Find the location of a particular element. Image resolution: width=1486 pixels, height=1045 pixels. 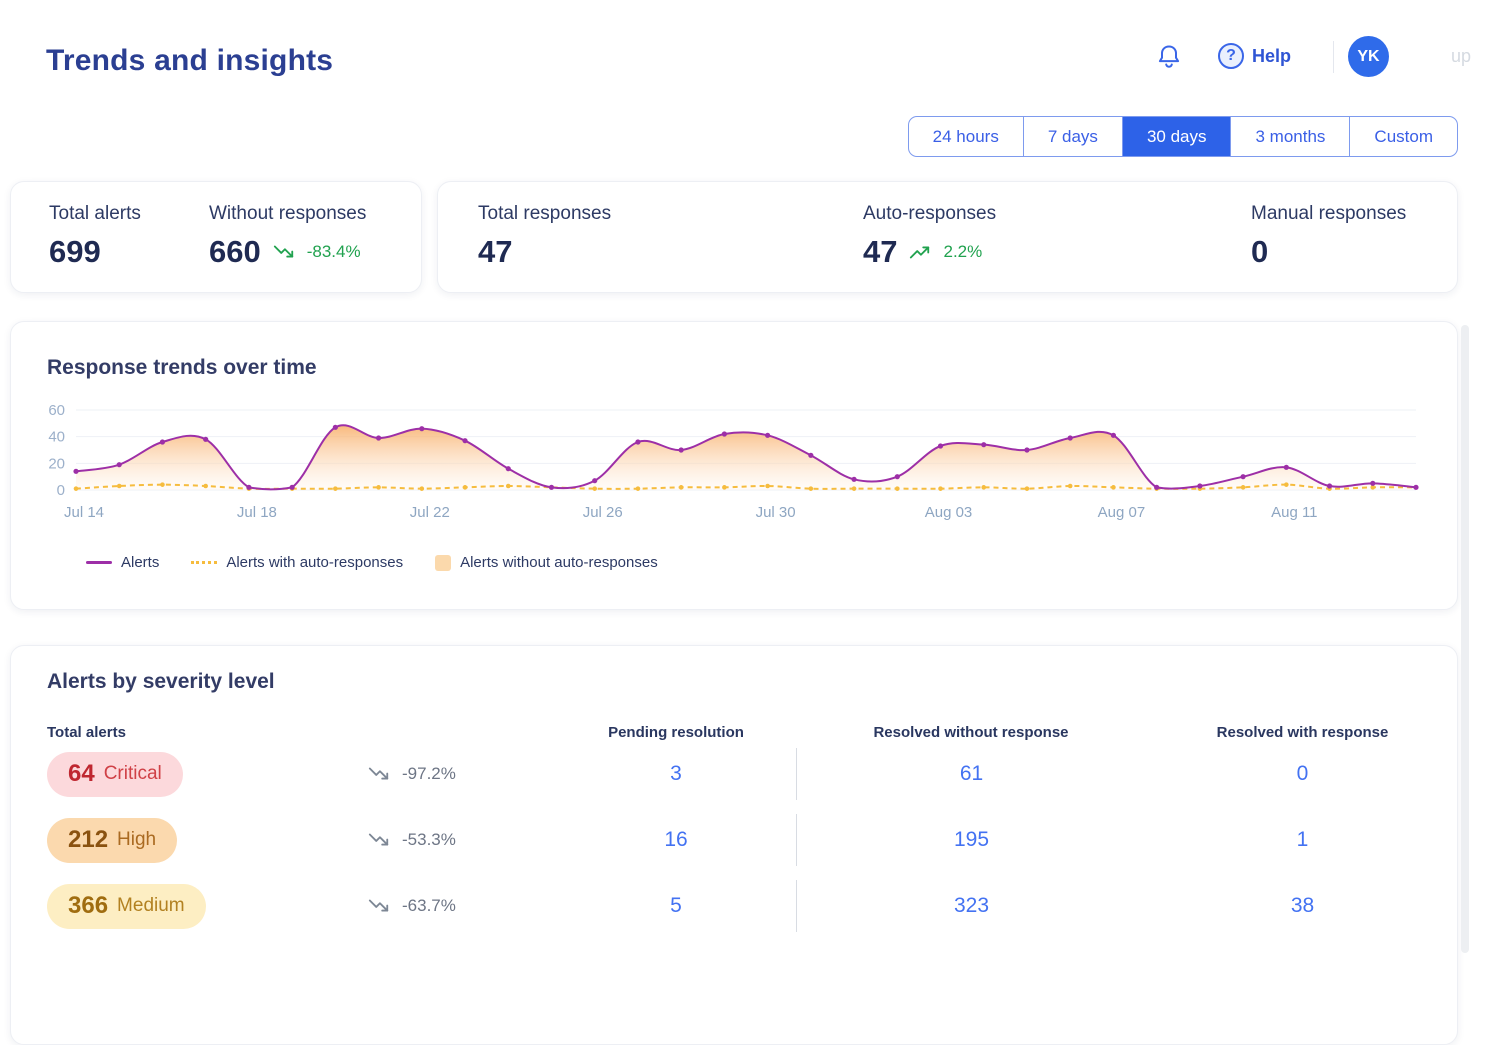

header-divider is located at coordinates (1333, 57).